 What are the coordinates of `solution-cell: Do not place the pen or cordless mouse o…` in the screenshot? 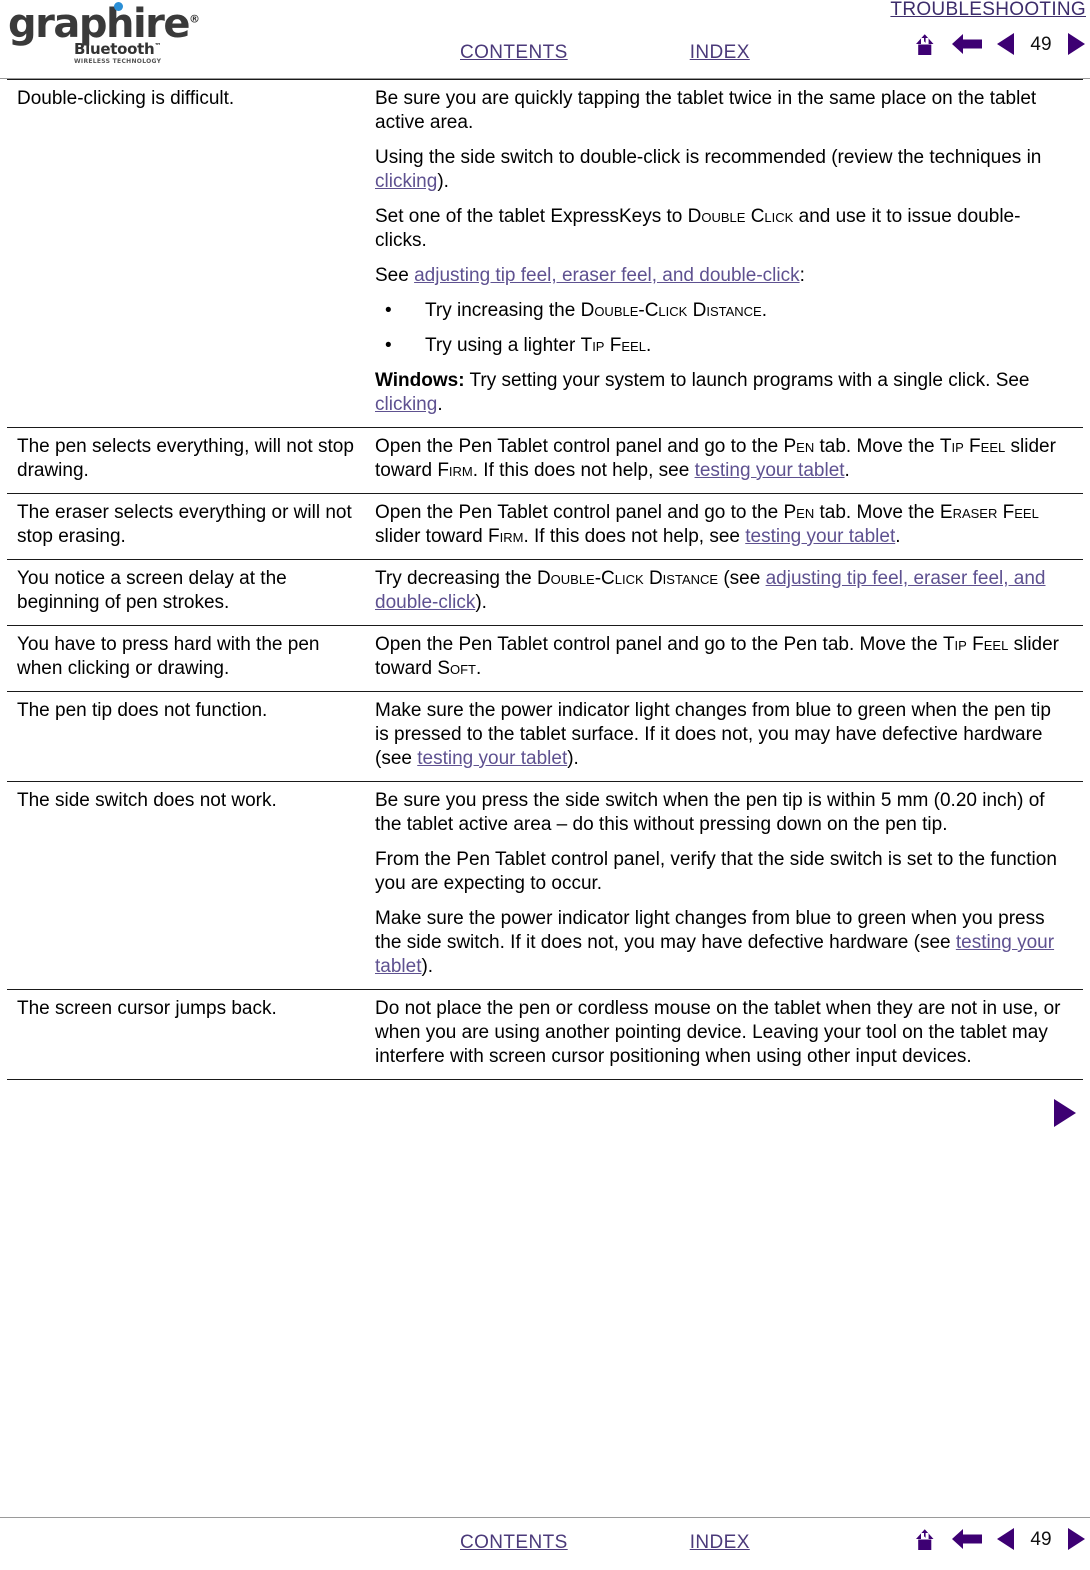 It's located at (725, 1034).